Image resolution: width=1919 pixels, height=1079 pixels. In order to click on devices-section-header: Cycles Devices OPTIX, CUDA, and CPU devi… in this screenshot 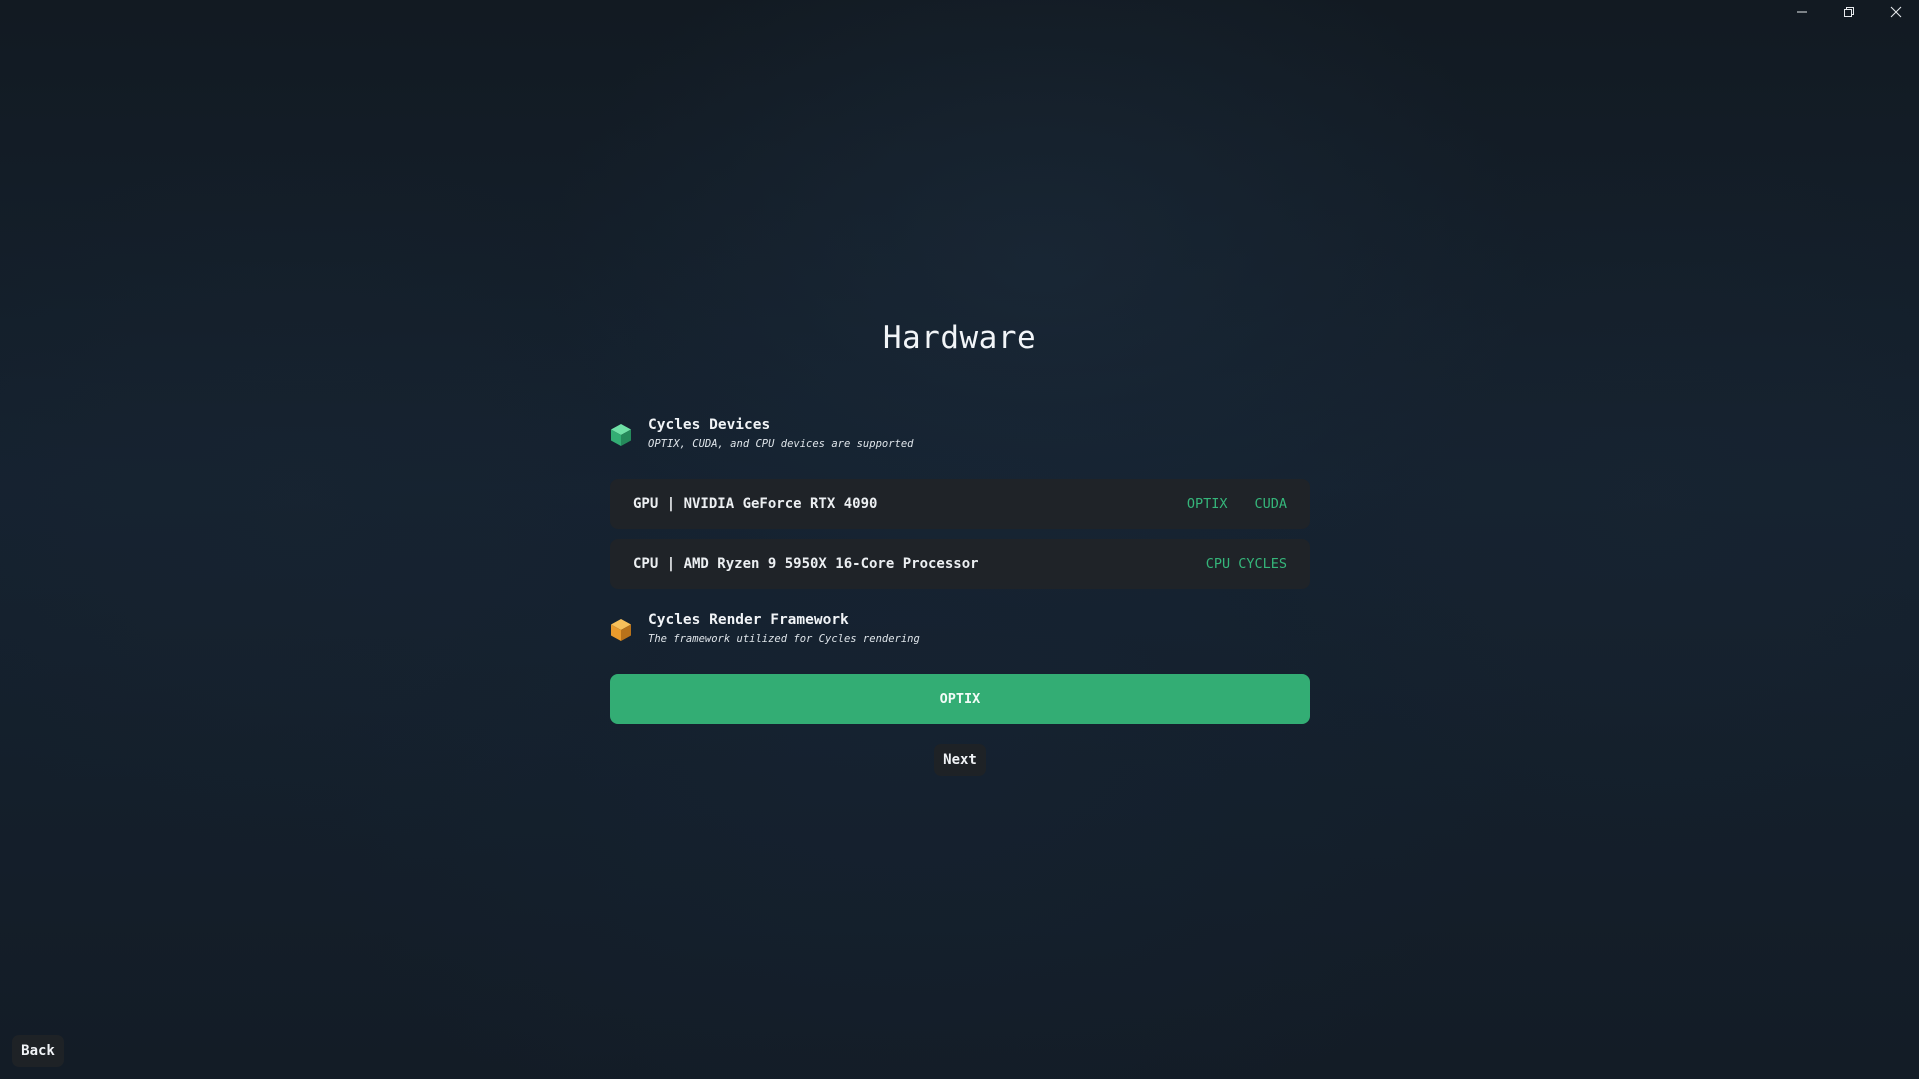, I will do `click(762, 433)`.